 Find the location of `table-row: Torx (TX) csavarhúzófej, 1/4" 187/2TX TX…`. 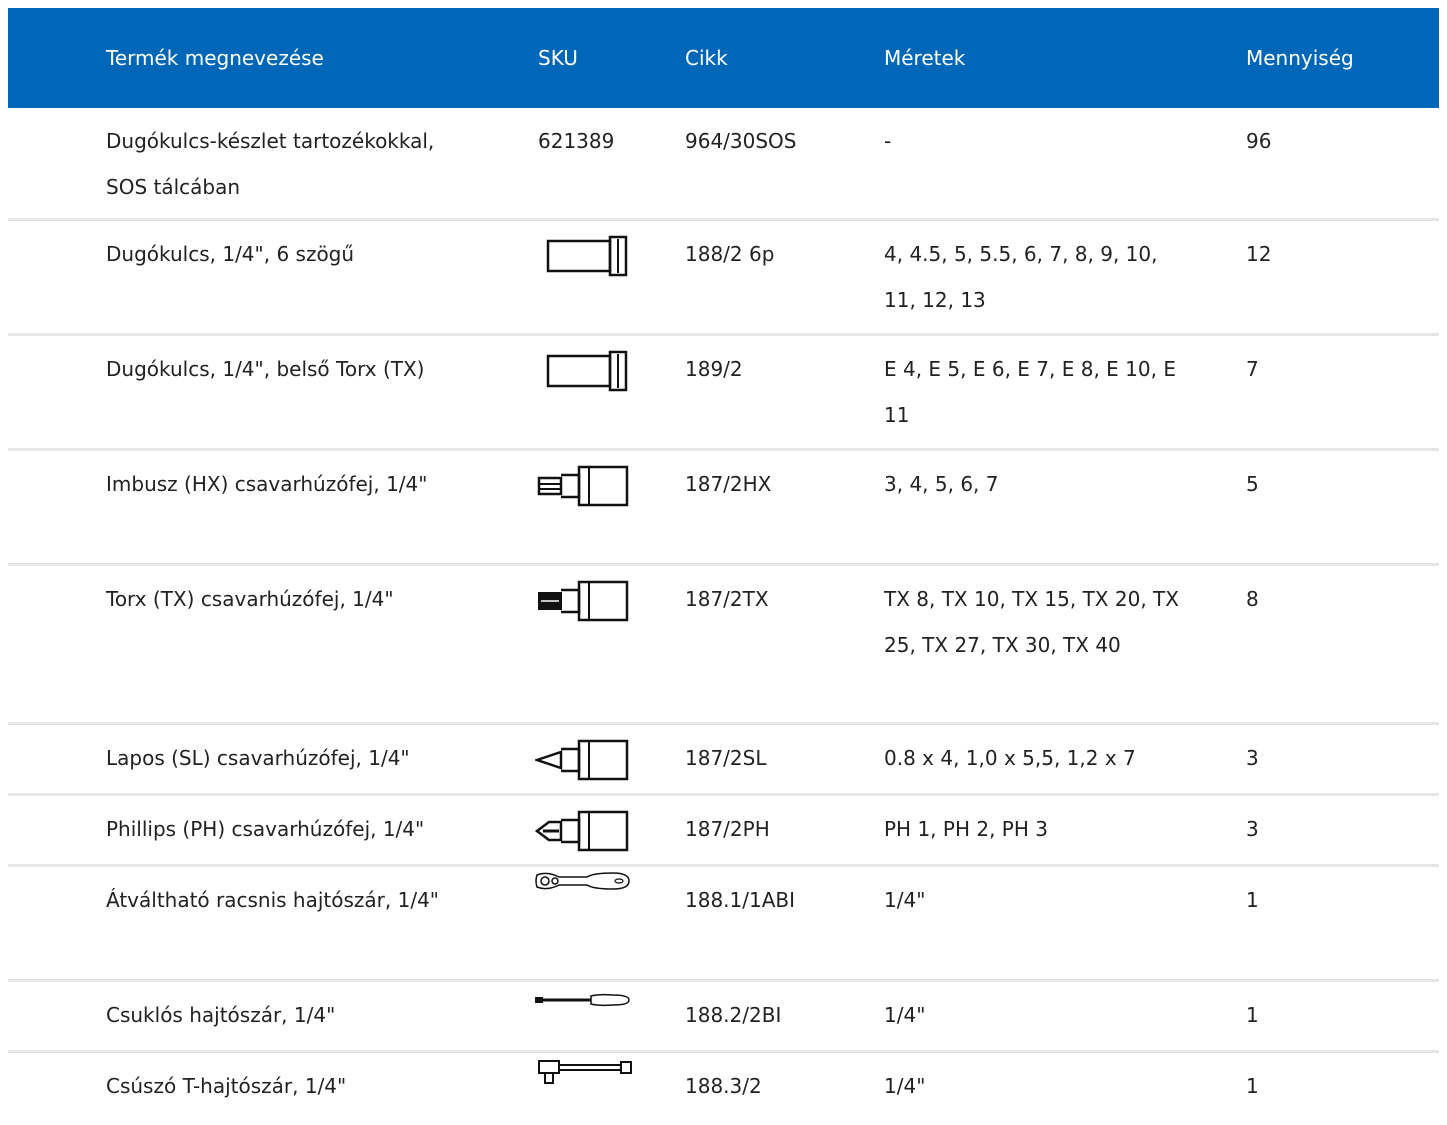

table-row: Torx (TX) csavarhúzófej, 1/4" 187/2TX TX… is located at coordinates (723, 645).